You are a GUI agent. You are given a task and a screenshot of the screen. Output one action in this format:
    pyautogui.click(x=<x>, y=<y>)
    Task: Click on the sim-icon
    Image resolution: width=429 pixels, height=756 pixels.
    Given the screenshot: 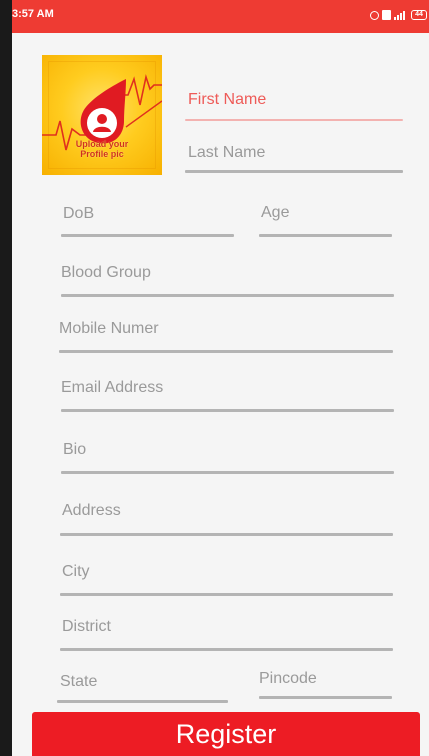 What is the action you would take?
    pyautogui.click(x=386, y=15)
    